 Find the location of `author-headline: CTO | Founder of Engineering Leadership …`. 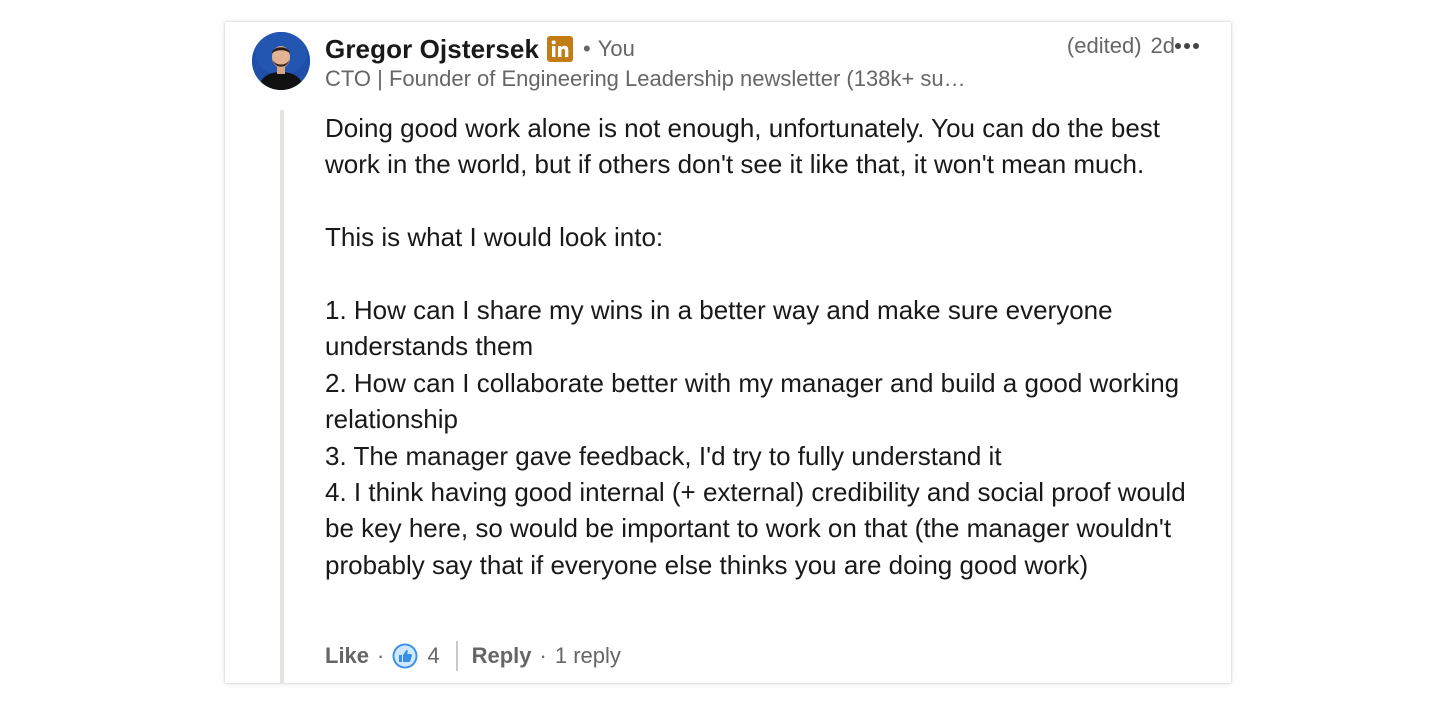

author-headline: CTO | Founder of Engineering Leadership … is located at coordinates (645, 78).